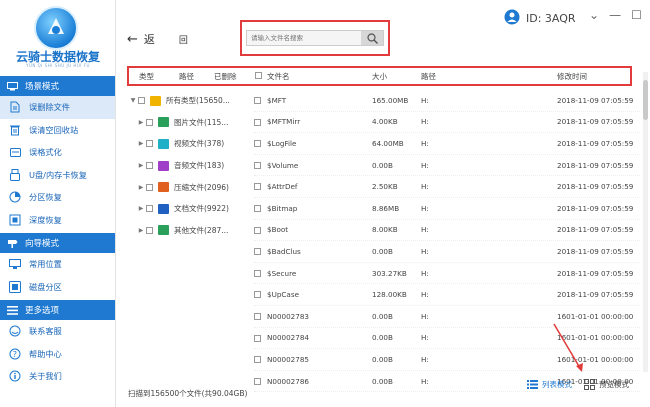 The height and width of the screenshot is (407, 650). Describe the element at coordinates (57, 152) in the screenshot. I see `nav-format: 误格式化` at that location.